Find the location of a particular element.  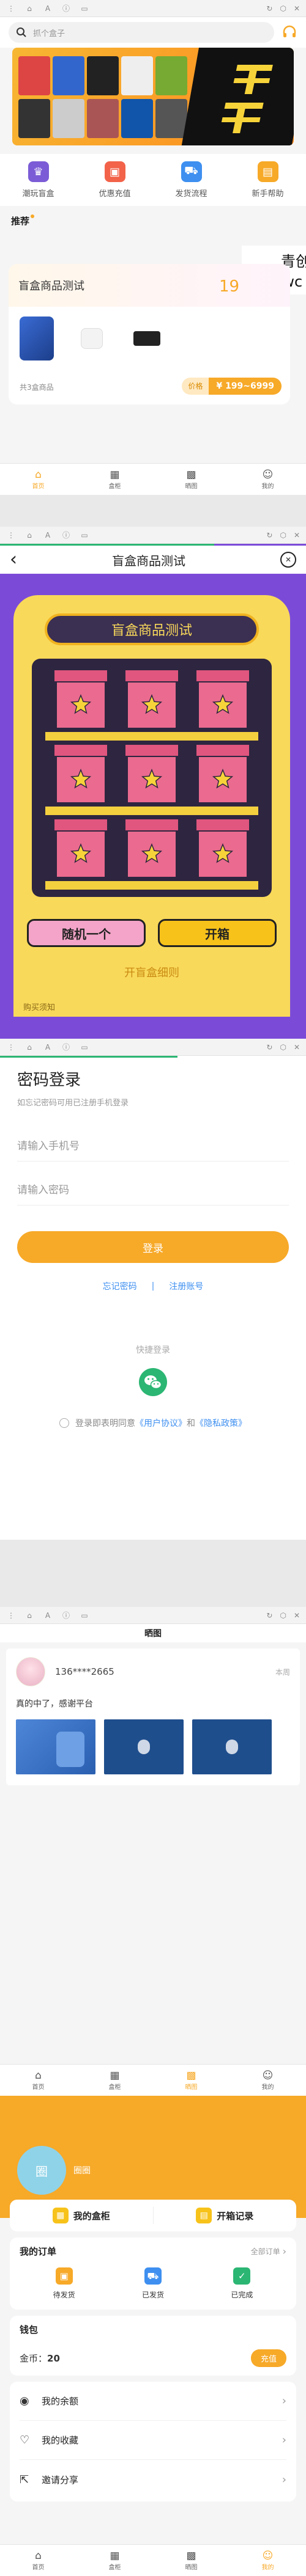

privacy-policy-link: 《隐私政策》 is located at coordinates (221, 1423).